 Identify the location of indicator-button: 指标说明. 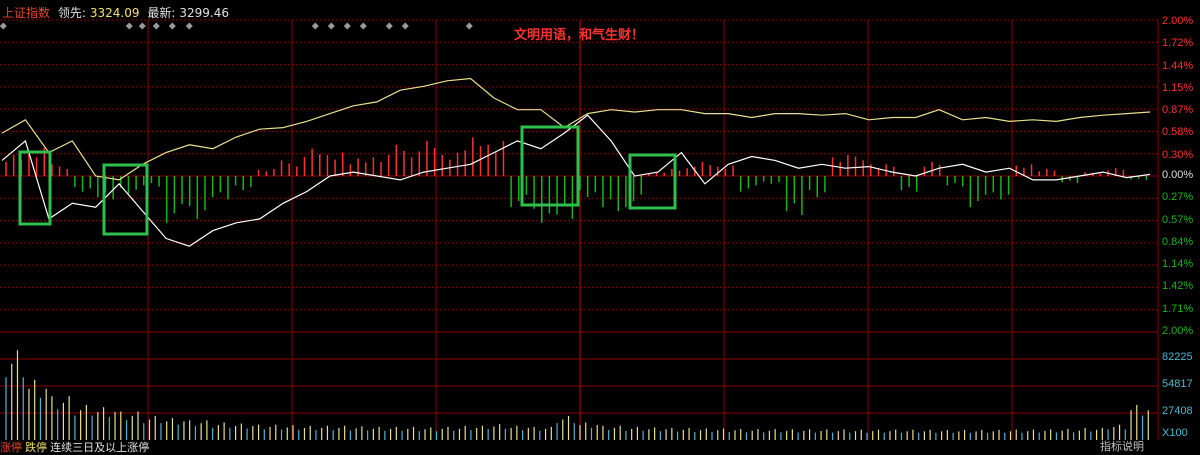
(1122, 446).